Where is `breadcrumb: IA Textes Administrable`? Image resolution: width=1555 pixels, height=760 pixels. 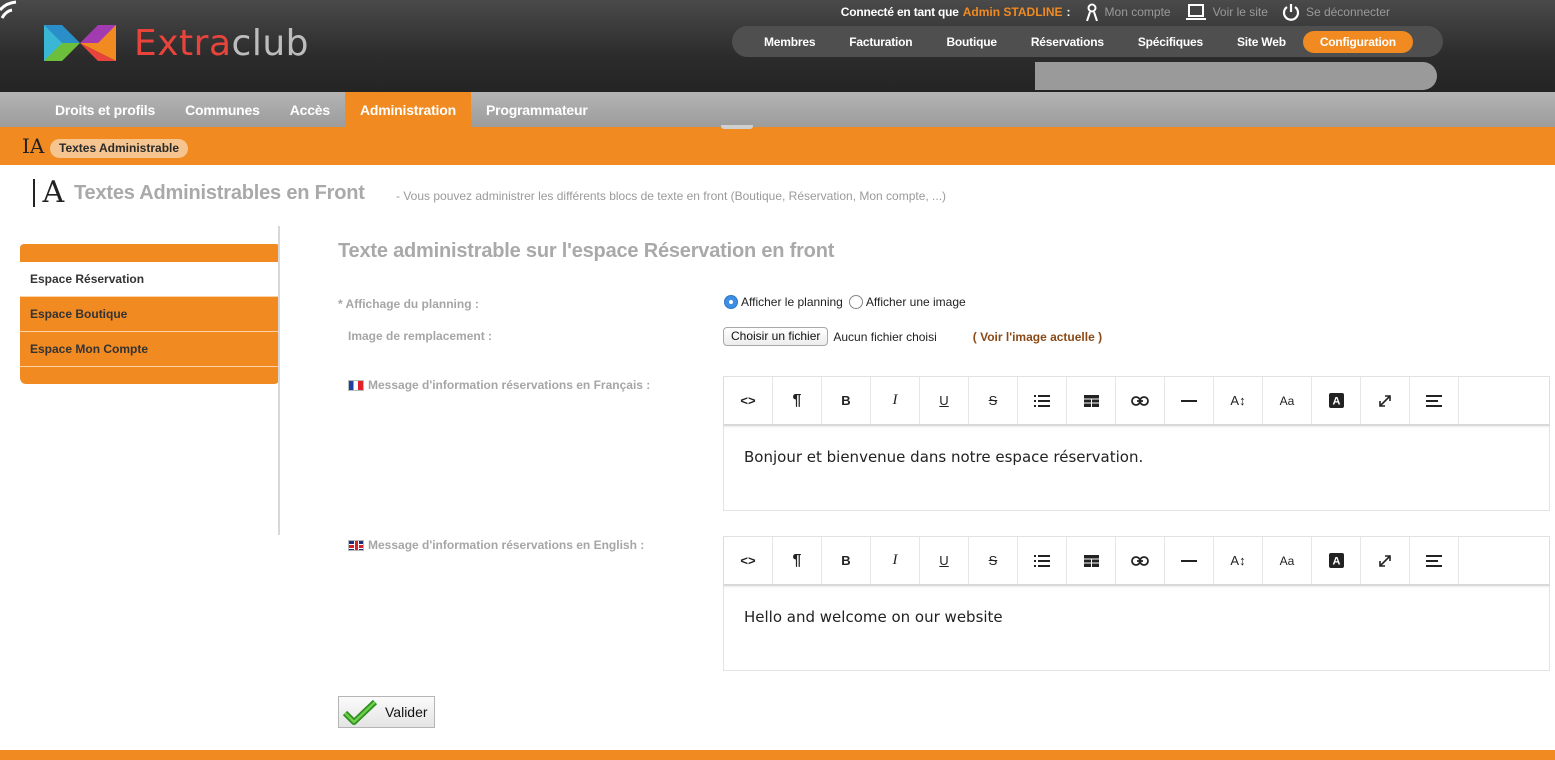 breadcrumb: IA Textes Administrable is located at coordinates (777, 146).